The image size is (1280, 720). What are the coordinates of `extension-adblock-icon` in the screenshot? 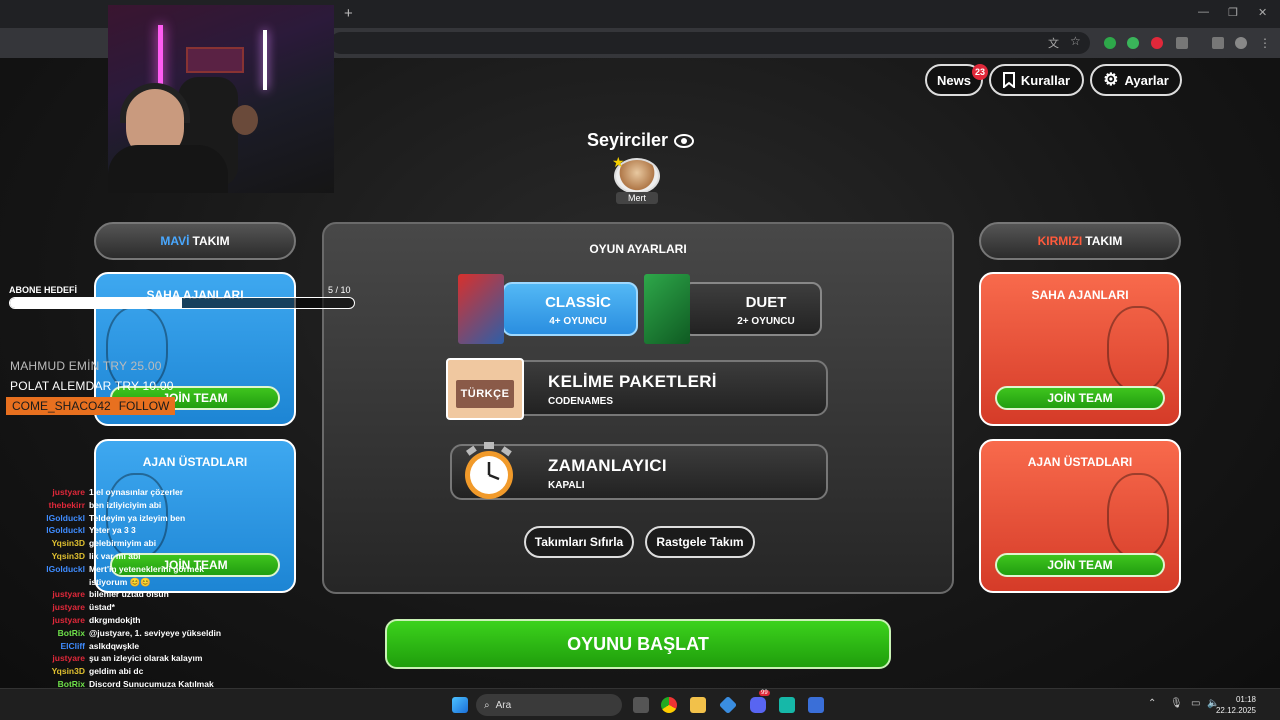 It's located at (1133, 43).